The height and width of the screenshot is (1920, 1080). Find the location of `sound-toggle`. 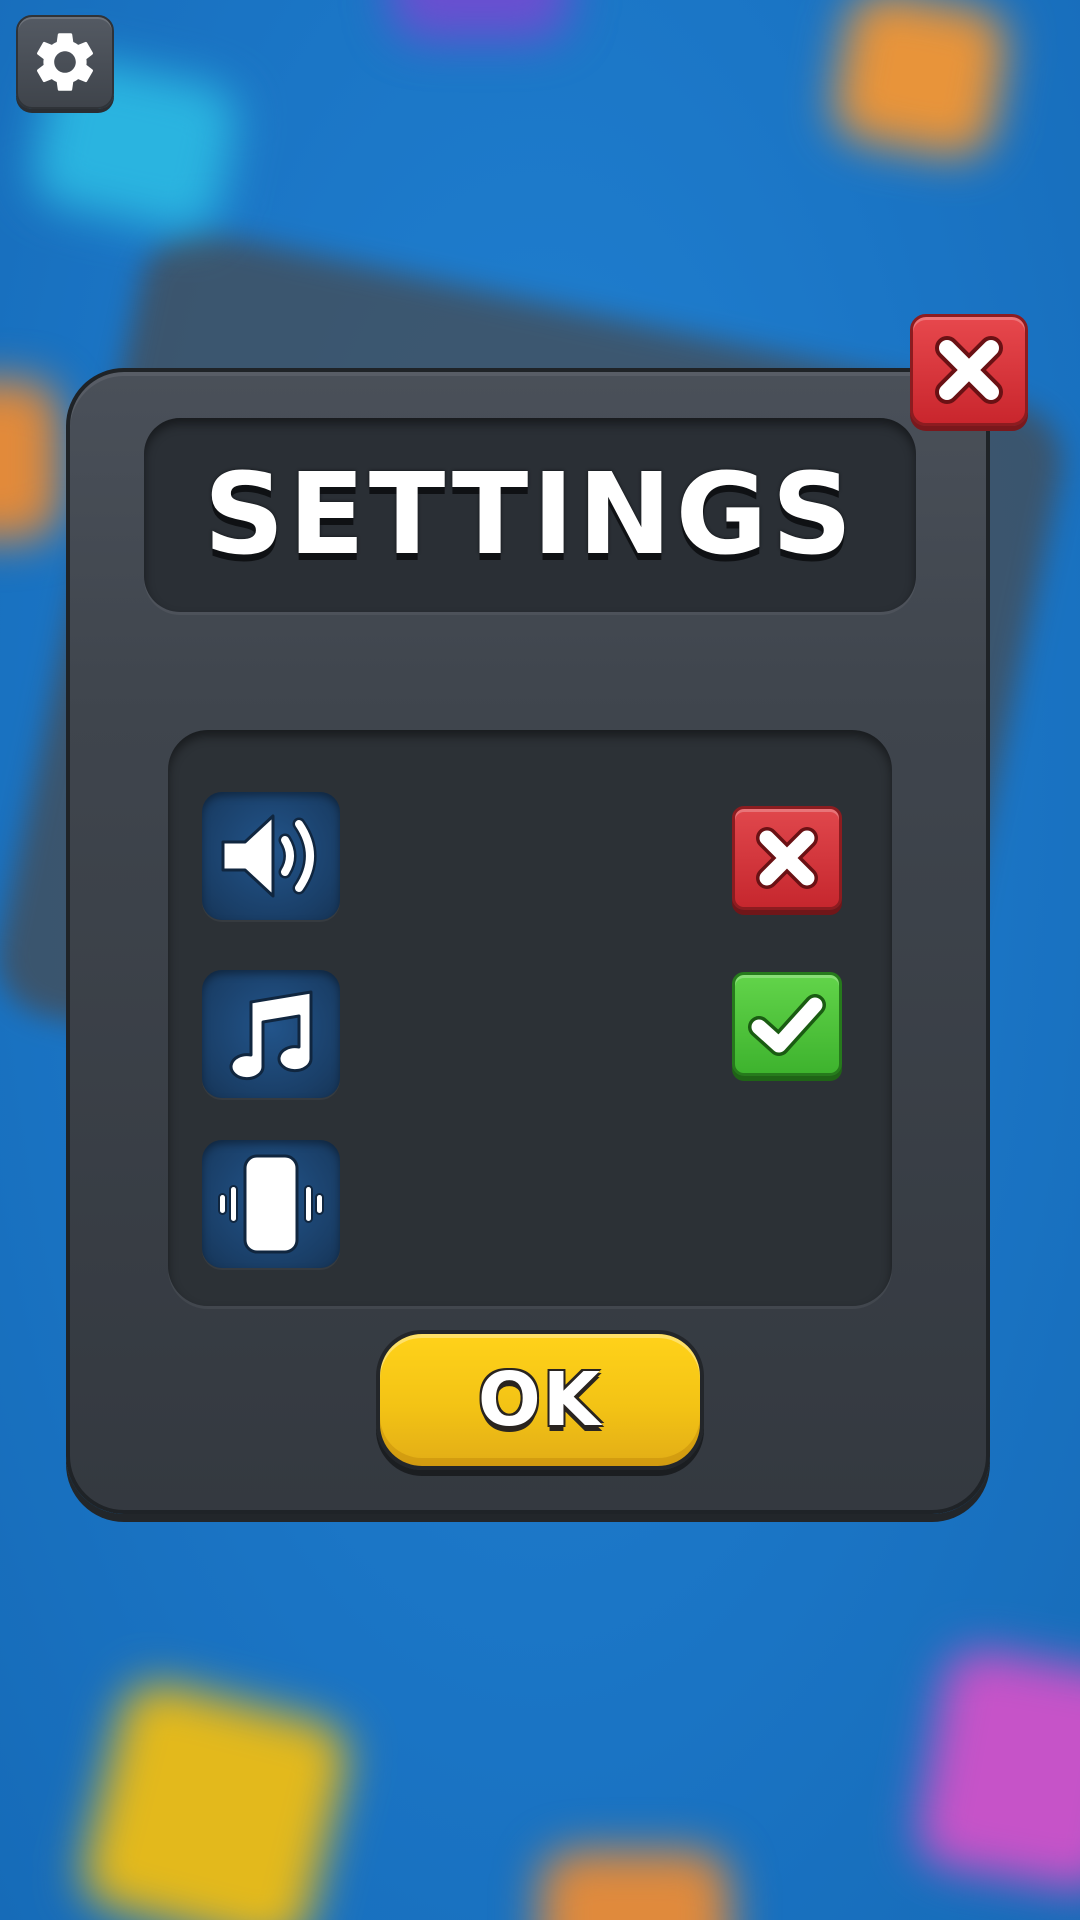

sound-toggle is located at coordinates (787, 858).